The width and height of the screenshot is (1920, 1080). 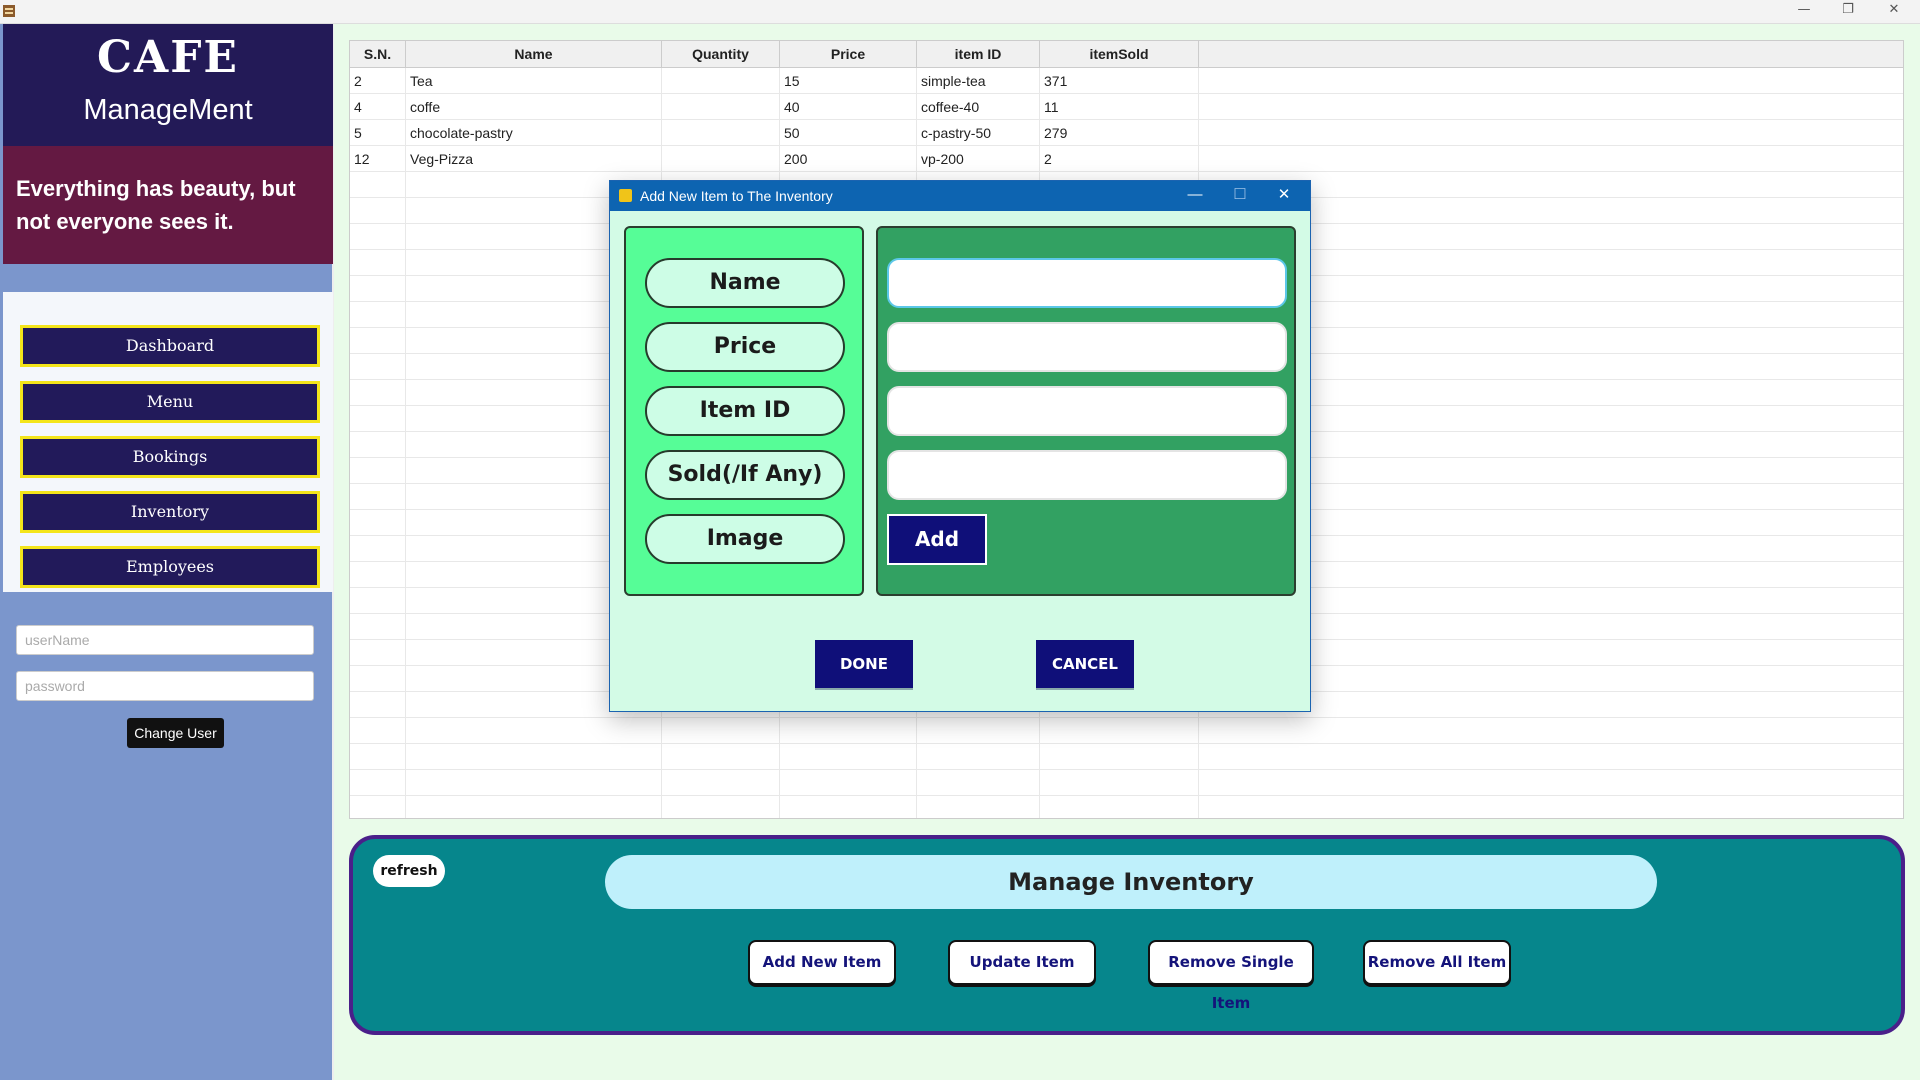 What do you see at coordinates (170, 346) in the screenshot?
I see `nav-dashboard-button: Dashboard` at bounding box center [170, 346].